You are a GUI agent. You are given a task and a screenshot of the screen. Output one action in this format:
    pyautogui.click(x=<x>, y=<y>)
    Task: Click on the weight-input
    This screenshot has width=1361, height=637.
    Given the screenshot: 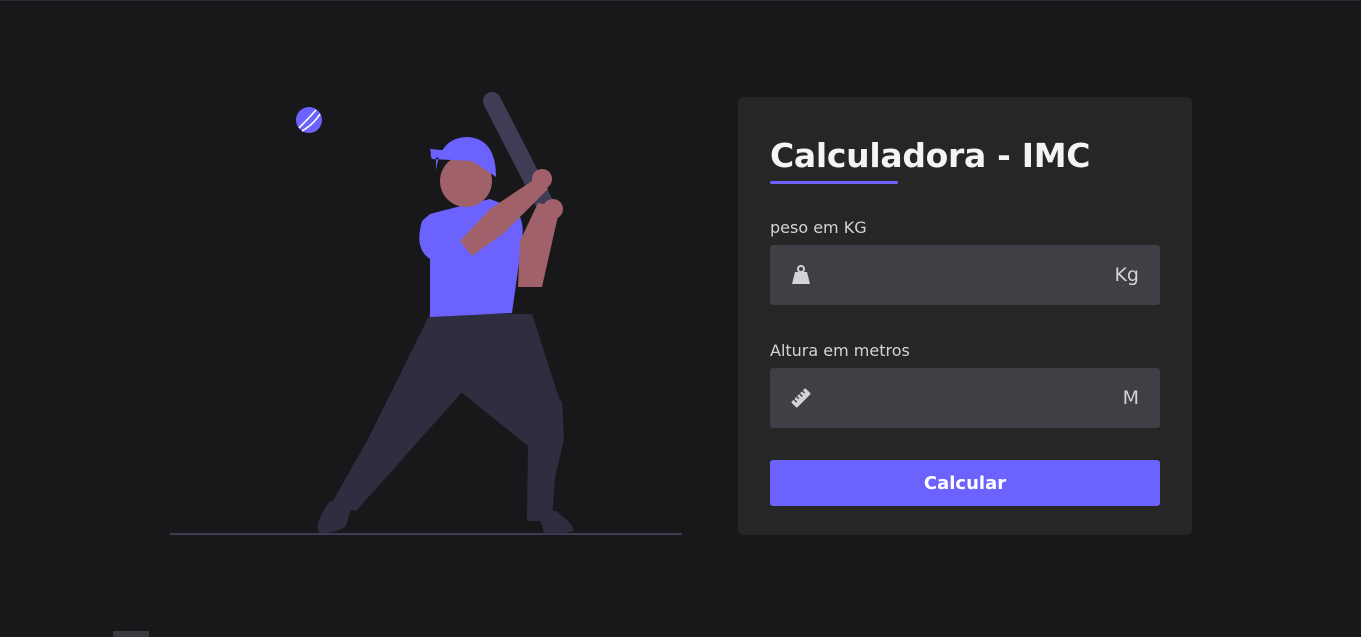 What is the action you would take?
    pyautogui.click(x=965, y=275)
    